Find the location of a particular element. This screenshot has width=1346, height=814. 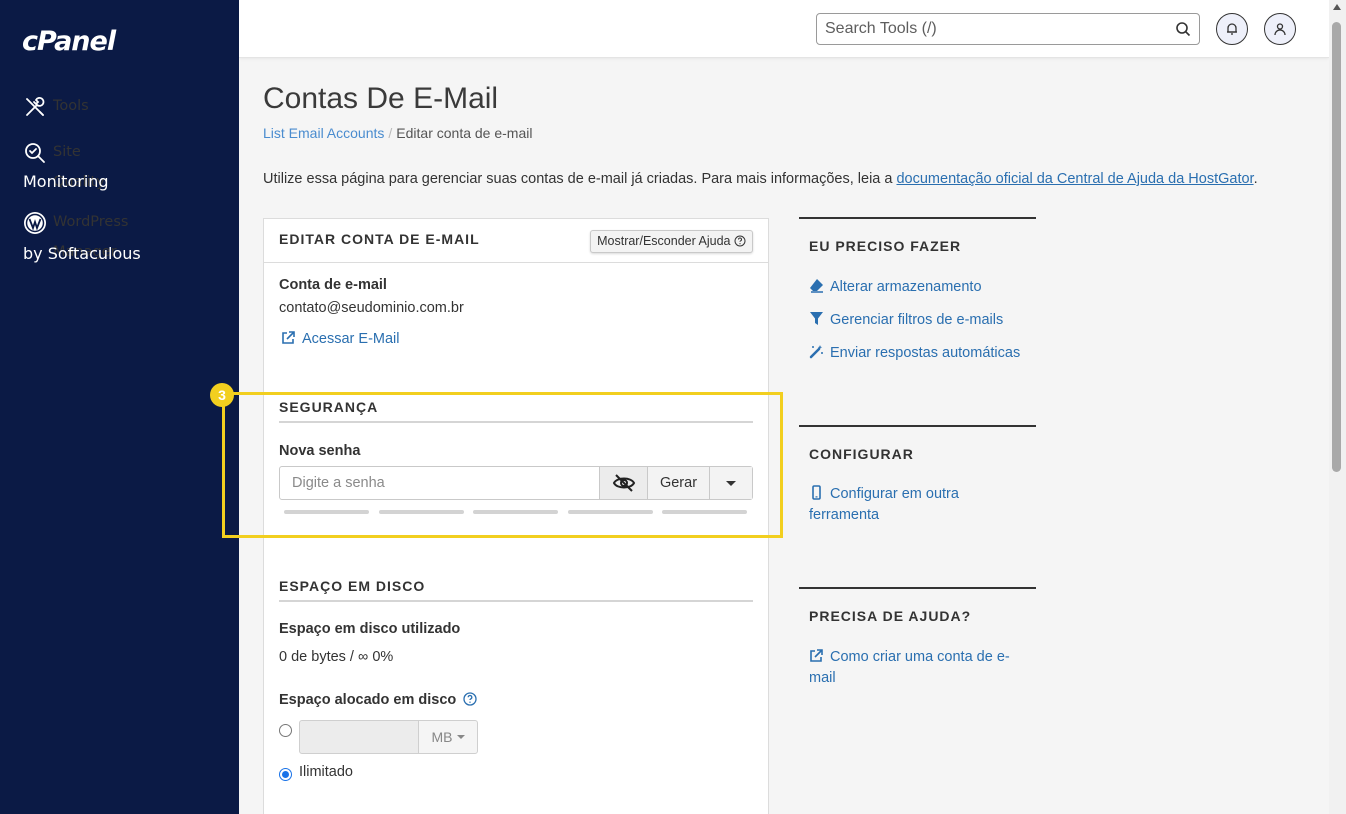

autoresponders-label: Enviar respostas automáticas is located at coordinates (925, 353).